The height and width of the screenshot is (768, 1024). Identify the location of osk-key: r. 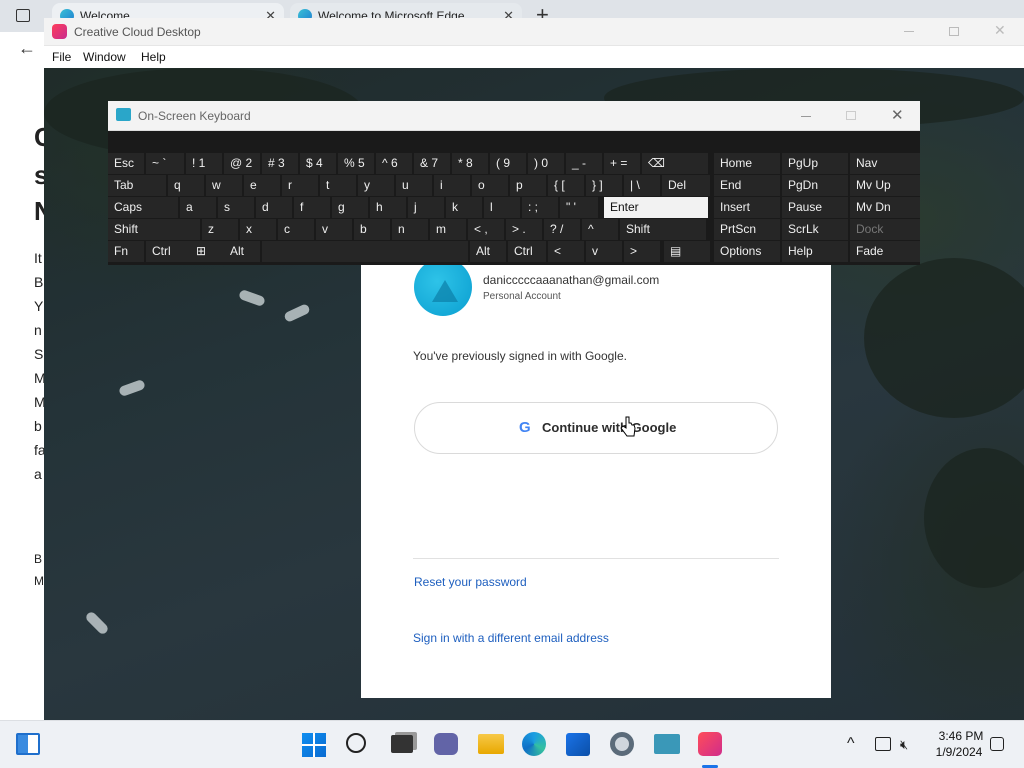
(300, 185).